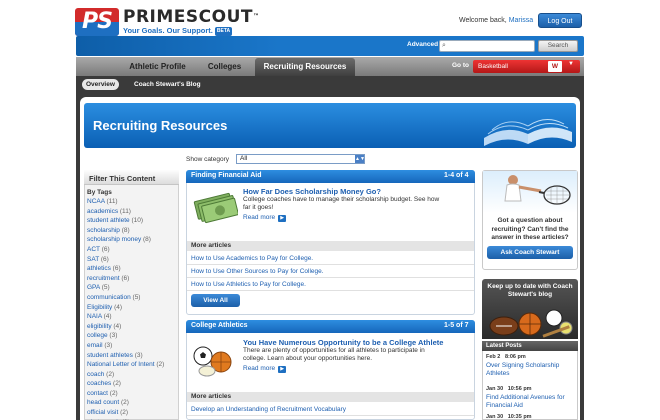 Image resolution: width=660 pixels, height=420 pixels. Describe the element at coordinates (132, 231) in the screenshot. I see `filter-tag: scholarship (8)` at that location.